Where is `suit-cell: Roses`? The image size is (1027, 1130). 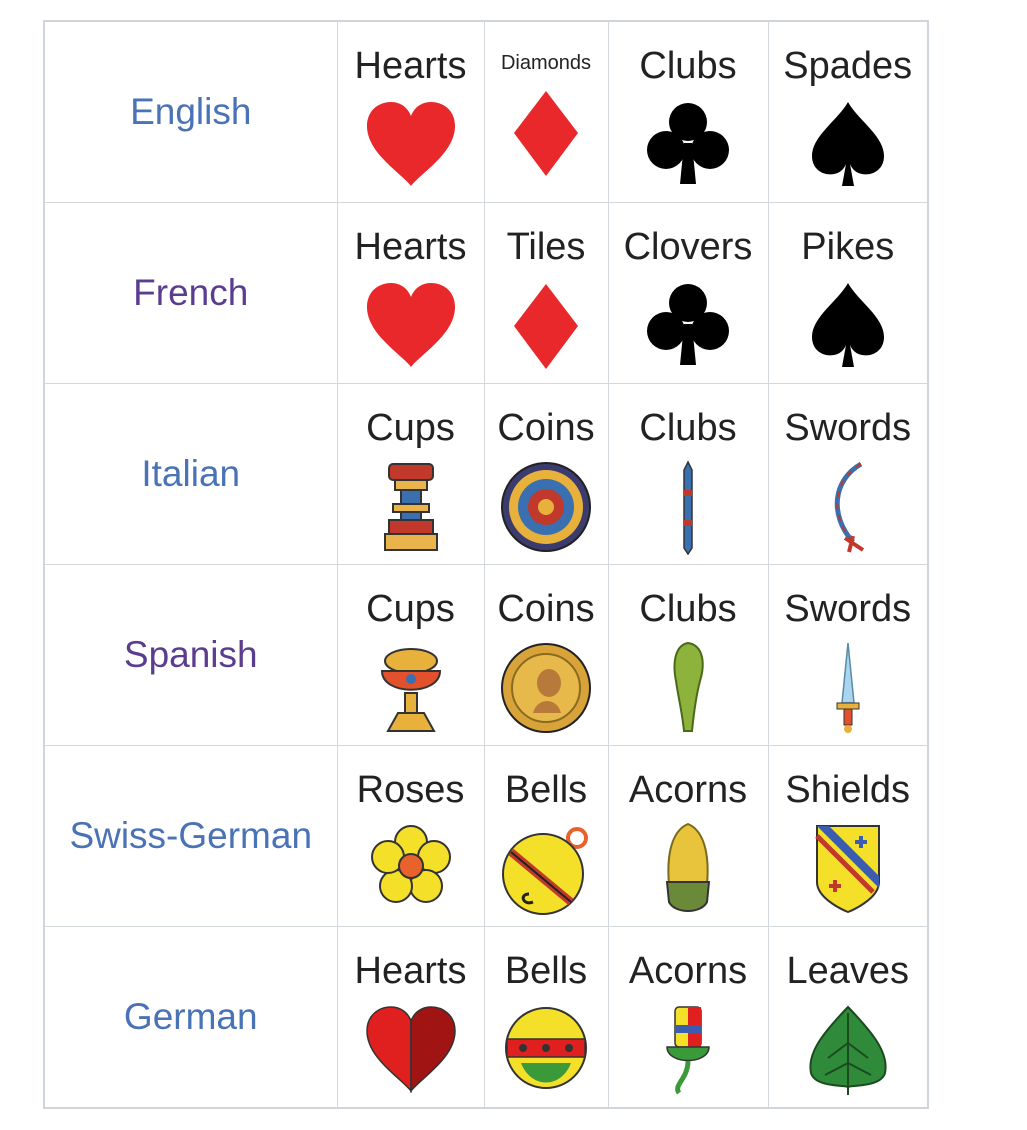
suit-cell: Roses is located at coordinates (410, 836).